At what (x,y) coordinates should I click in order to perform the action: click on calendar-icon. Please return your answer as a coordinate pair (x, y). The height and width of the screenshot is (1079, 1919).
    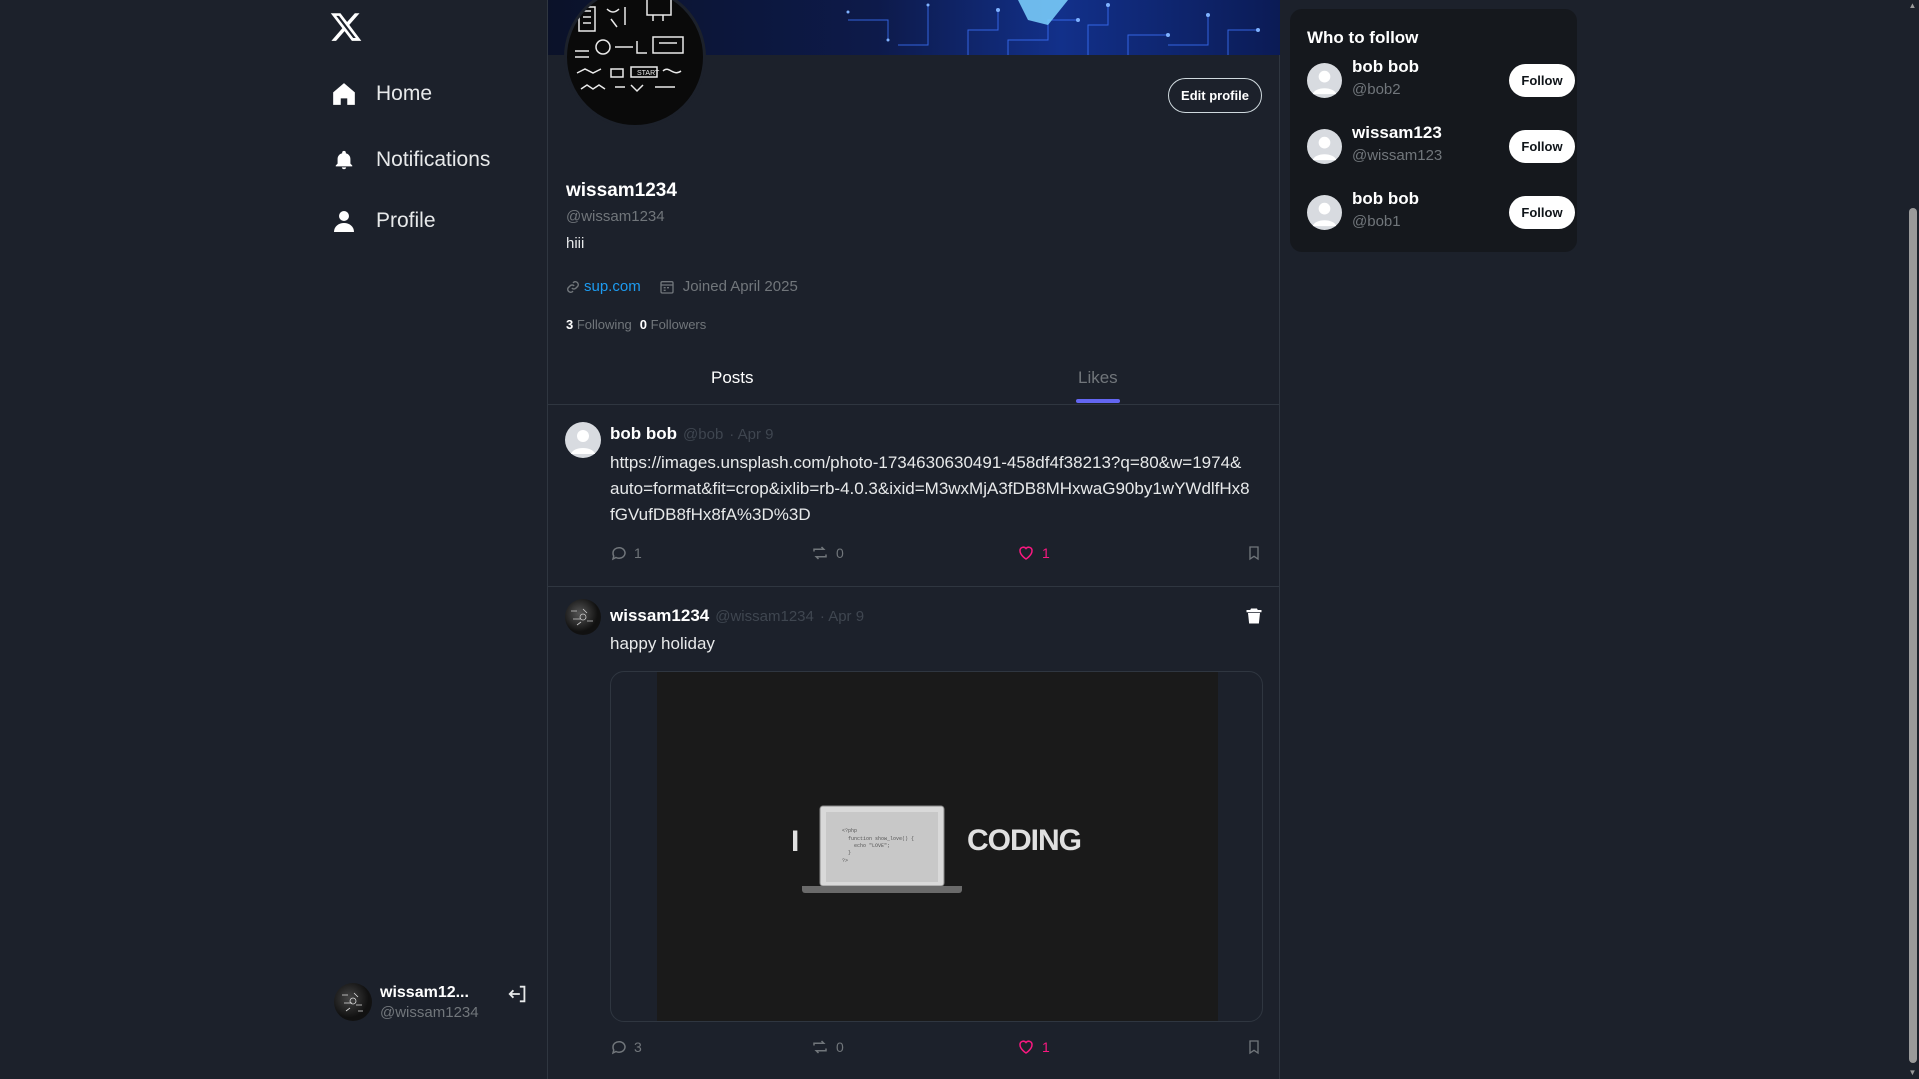
    Looking at the image, I should click on (667, 287).